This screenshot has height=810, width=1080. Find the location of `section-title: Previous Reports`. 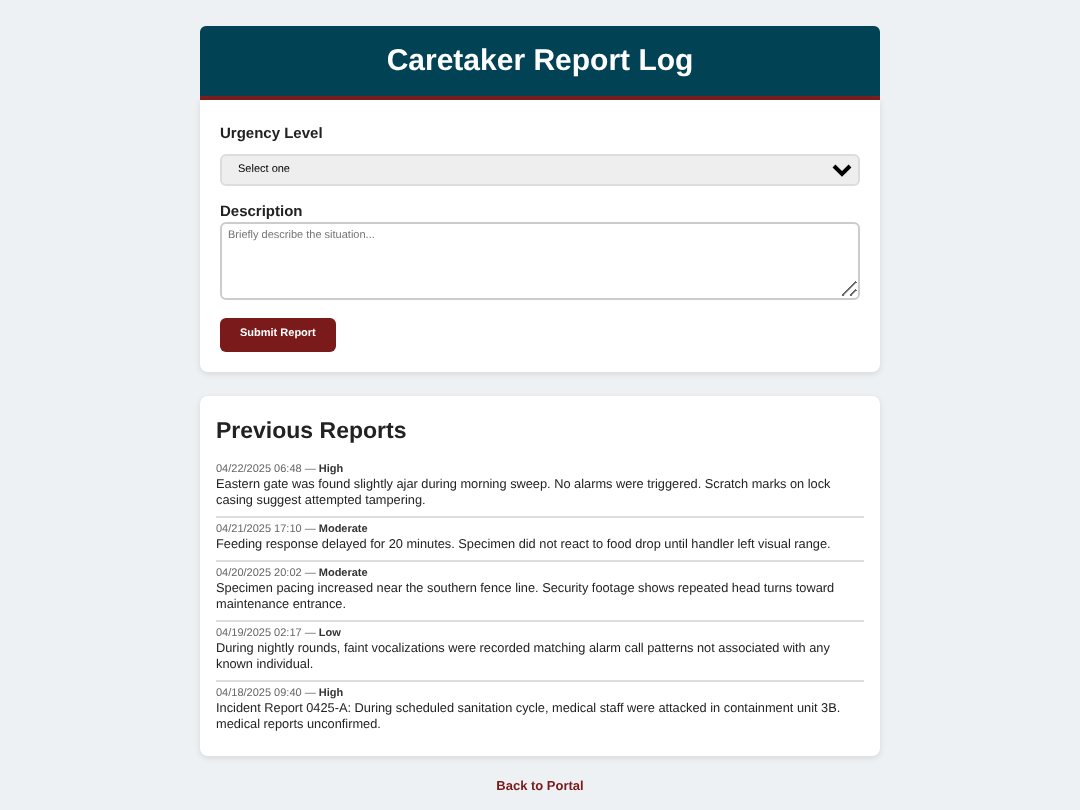

section-title: Previous Reports is located at coordinates (312, 433).